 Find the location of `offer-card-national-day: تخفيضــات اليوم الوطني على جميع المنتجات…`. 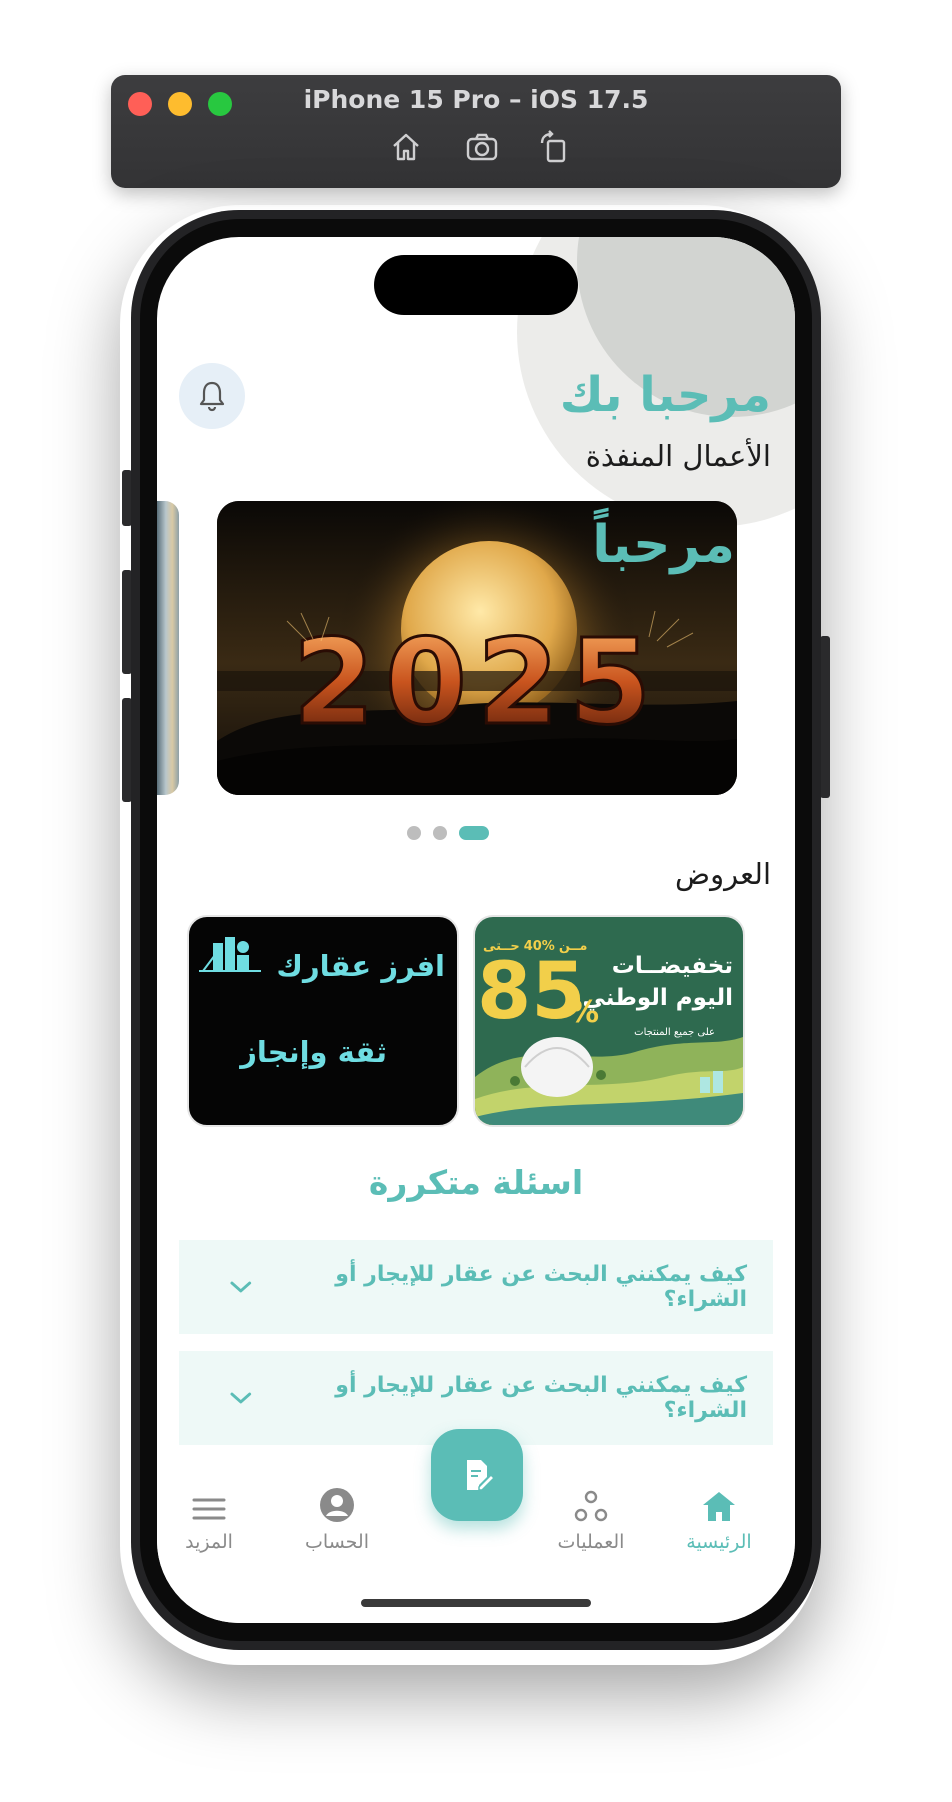

offer-card-national-day: تخفيضــات اليوم الوطني على جميع المنتجات… is located at coordinates (609, 1021).